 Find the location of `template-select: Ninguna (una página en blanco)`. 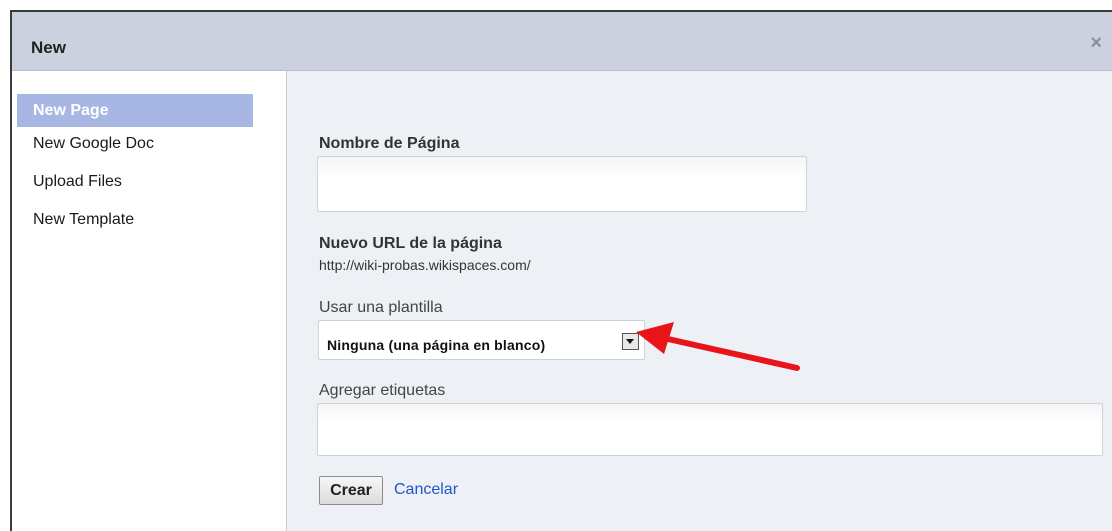

template-select: Ninguna (una página en blanco) is located at coordinates (481, 340).